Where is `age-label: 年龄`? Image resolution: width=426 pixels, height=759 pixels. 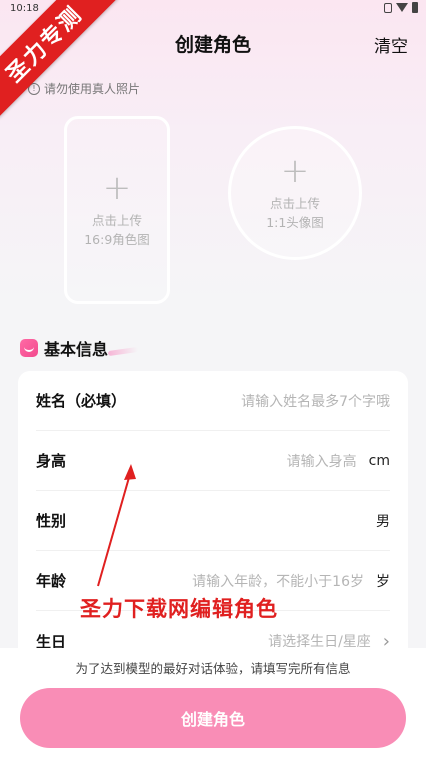
age-label: 年龄 is located at coordinates (51, 581).